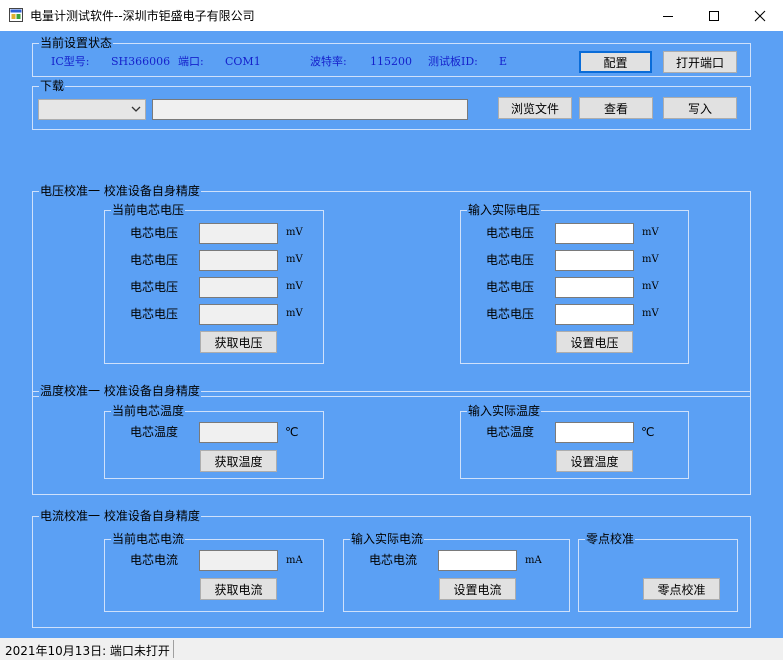  What do you see at coordinates (328, 61) in the screenshot?
I see `baud-rate-label: 波特率:` at bounding box center [328, 61].